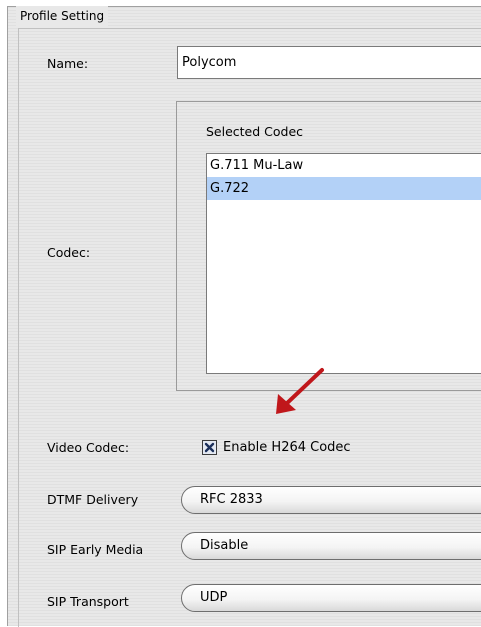 The height and width of the screenshot is (627, 481). Describe the element at coordinates (287, 447) in the screenshot. I see `enable-h264-label: Enable H264 Codec` at that location.